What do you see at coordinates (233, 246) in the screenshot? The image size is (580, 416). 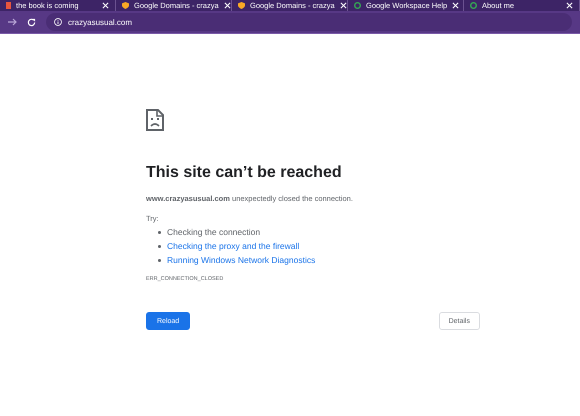 I see `suggestion-link: Checking the proxy and the firewall` at bounding box center [233, 246].